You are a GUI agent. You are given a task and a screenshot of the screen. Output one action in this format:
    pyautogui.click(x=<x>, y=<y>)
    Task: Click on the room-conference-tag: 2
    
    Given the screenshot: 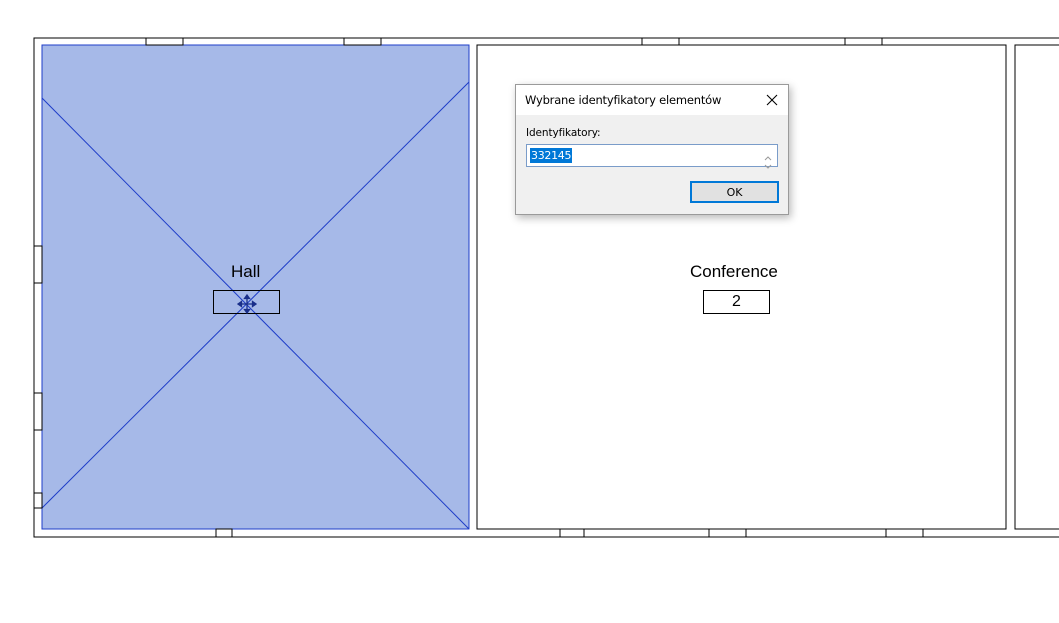 What is the action you would take?
    pyautogui.click(x=736, y=302)
    